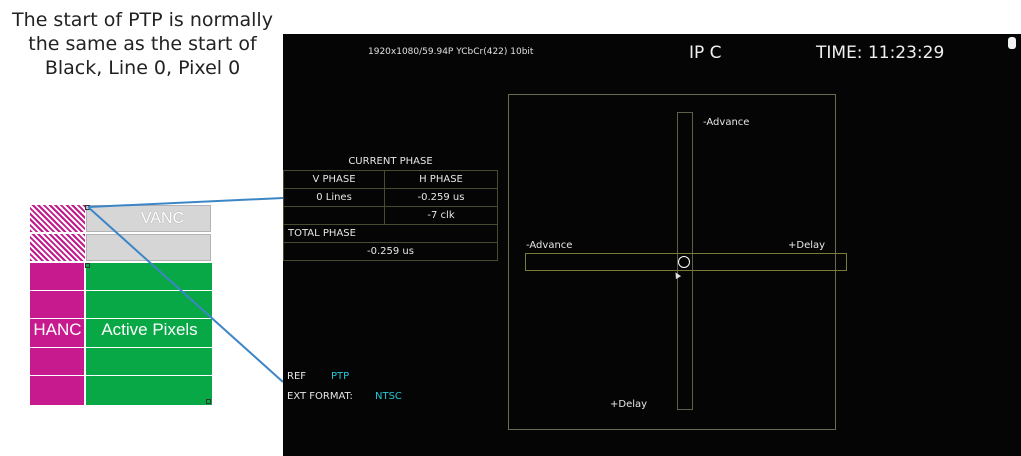  What do you see at coordinates (441, 197) in the screenshot?
I see `h-phase-us-value: -0.259 us` at bounding box center [441, 197].